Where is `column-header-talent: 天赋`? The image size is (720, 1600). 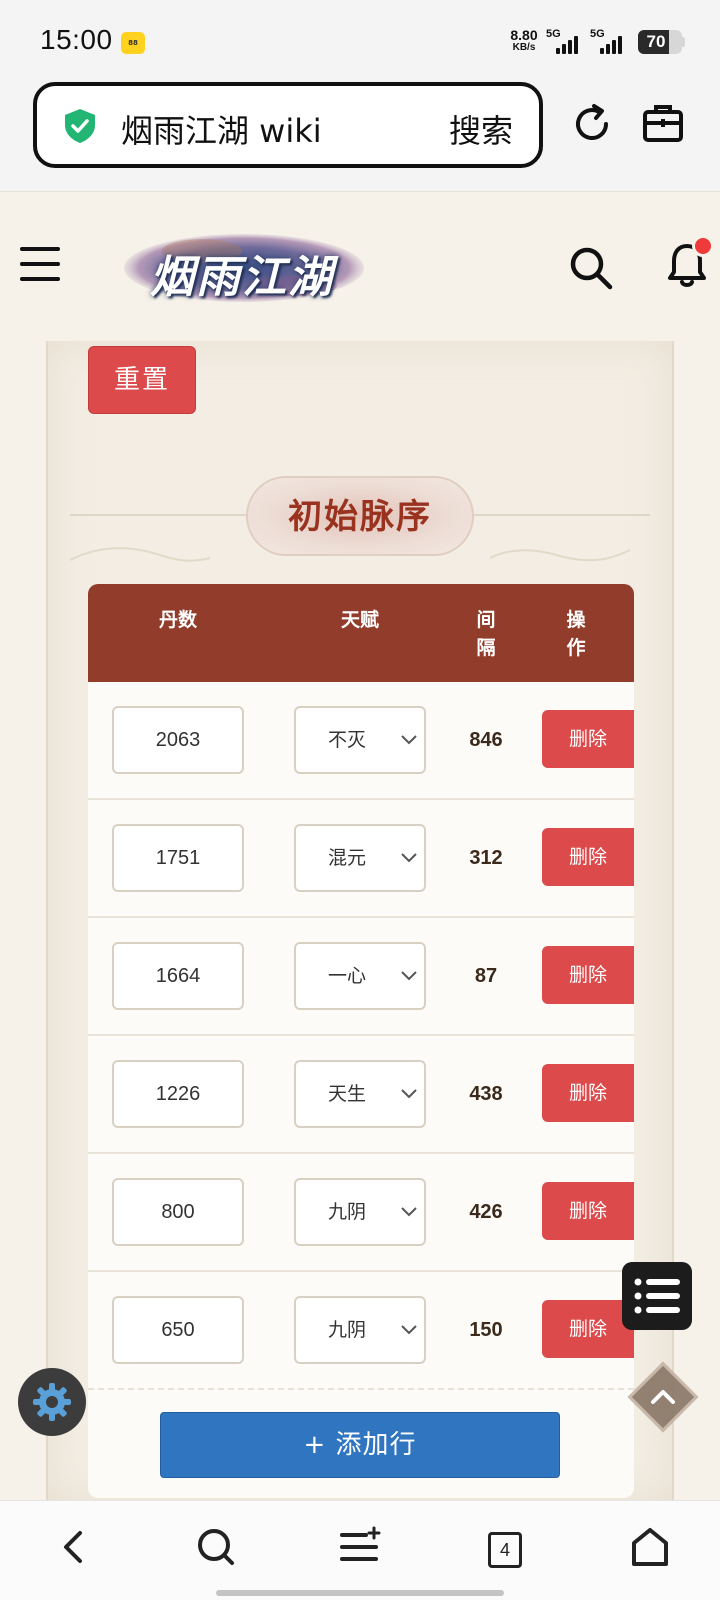
column-header-talent: 天赋 is located at coordinates (359, 620).